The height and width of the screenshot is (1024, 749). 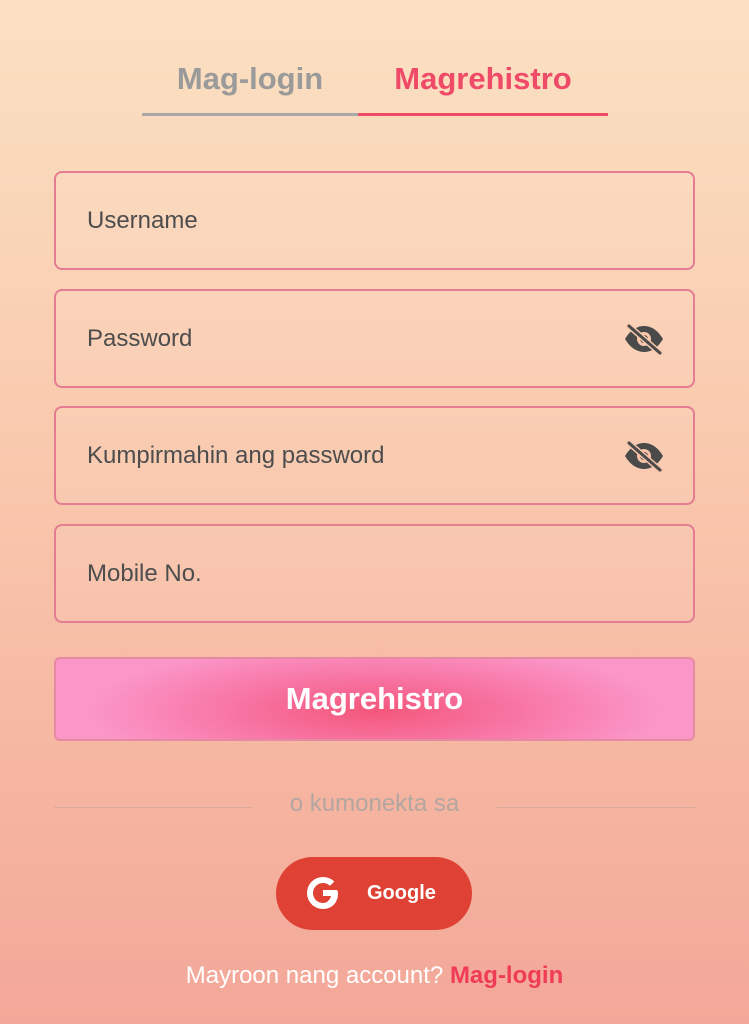 I want to click on tab-login: Mag-login, so click(x=250, y=84).